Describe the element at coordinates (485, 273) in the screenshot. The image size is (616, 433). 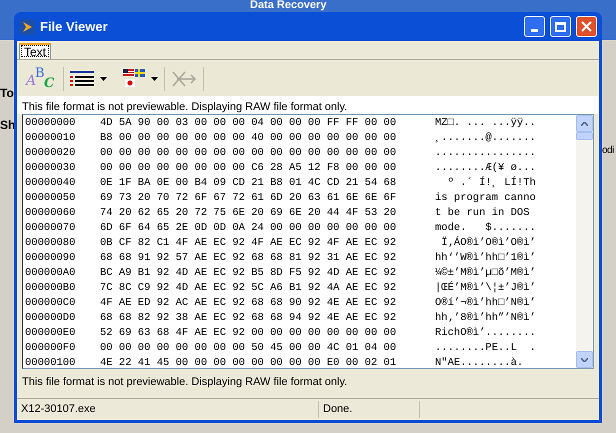
I see `ascii-text: ¼©±’M®ì’µ□õ’M®ì’` at that location.